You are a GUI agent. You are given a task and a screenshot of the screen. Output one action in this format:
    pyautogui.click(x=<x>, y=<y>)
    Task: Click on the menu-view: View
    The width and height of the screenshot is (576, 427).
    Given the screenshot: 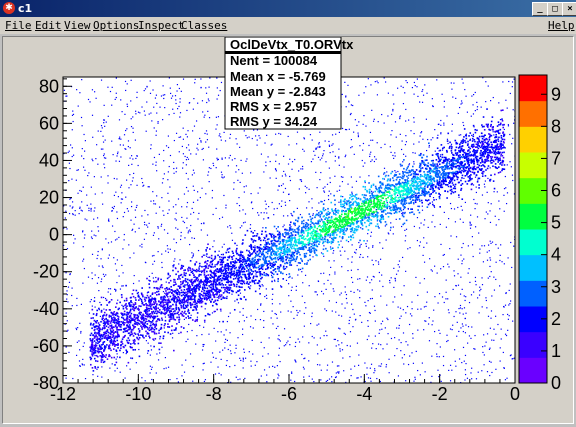 What is the action you would take?
    pyautogui.click(x=77, y=25)
    